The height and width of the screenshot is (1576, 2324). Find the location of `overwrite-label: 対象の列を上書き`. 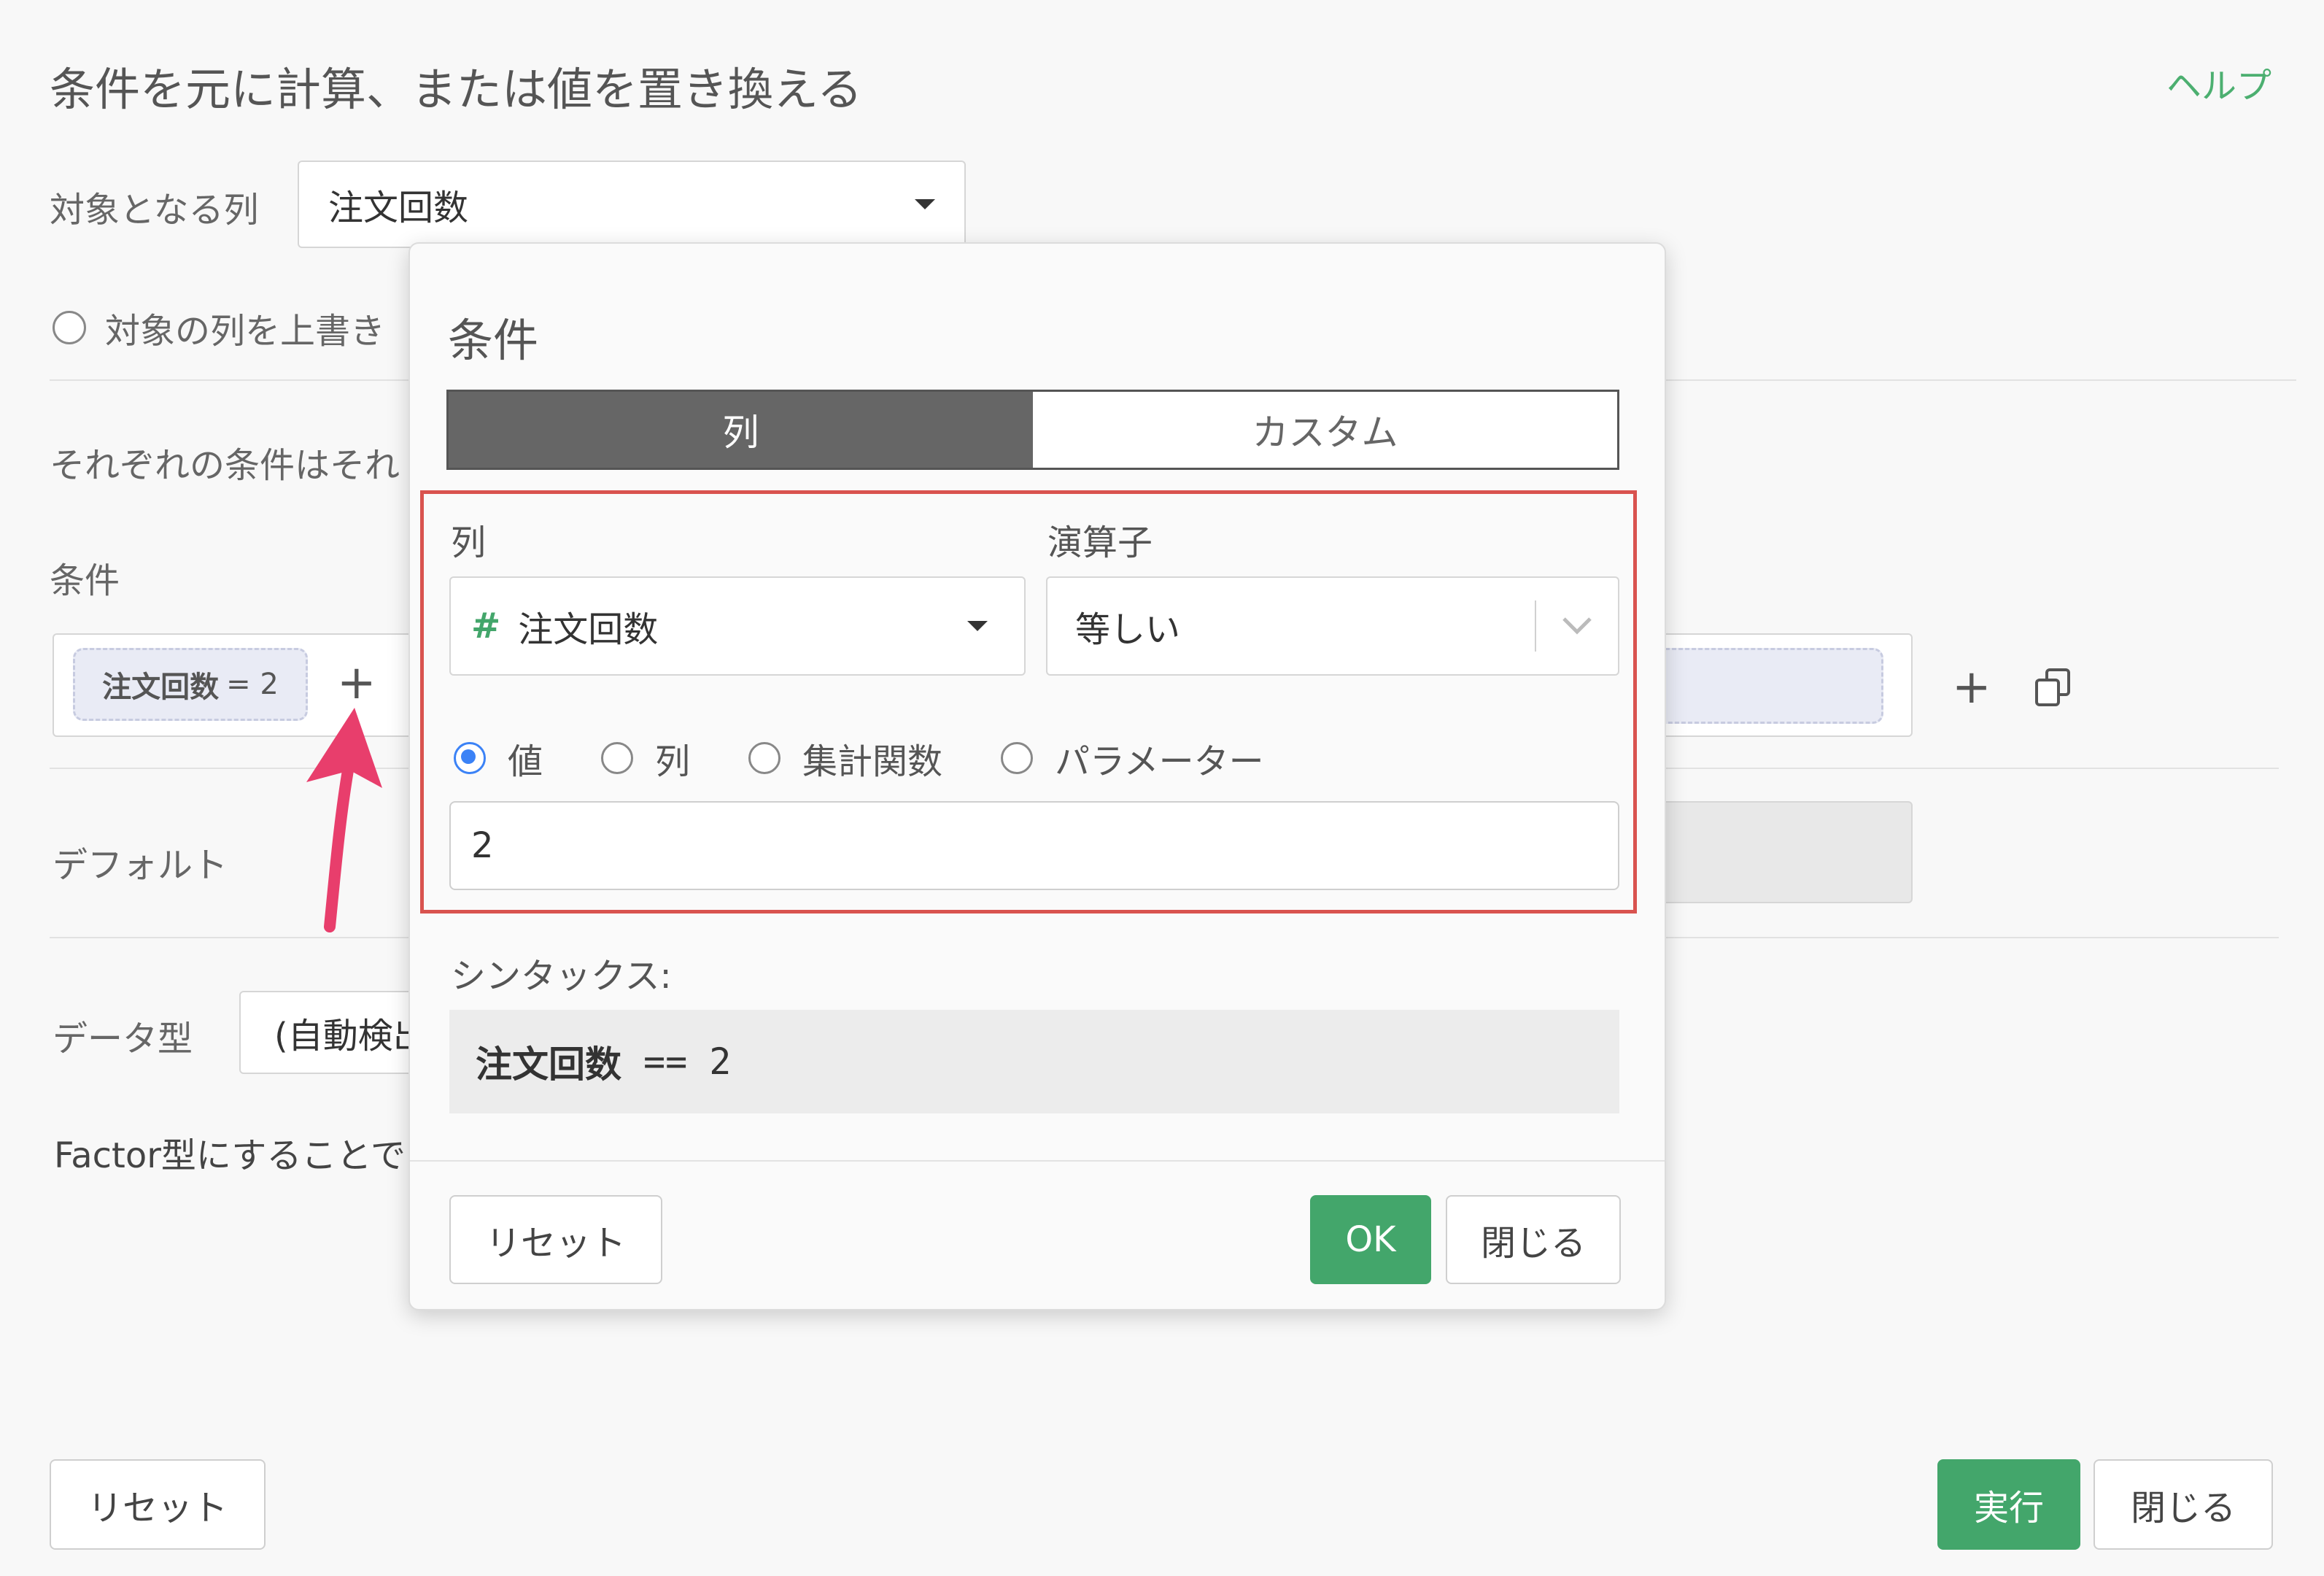

overwrite-label: 対象の列を上書き is located at coordinates (245, 331).